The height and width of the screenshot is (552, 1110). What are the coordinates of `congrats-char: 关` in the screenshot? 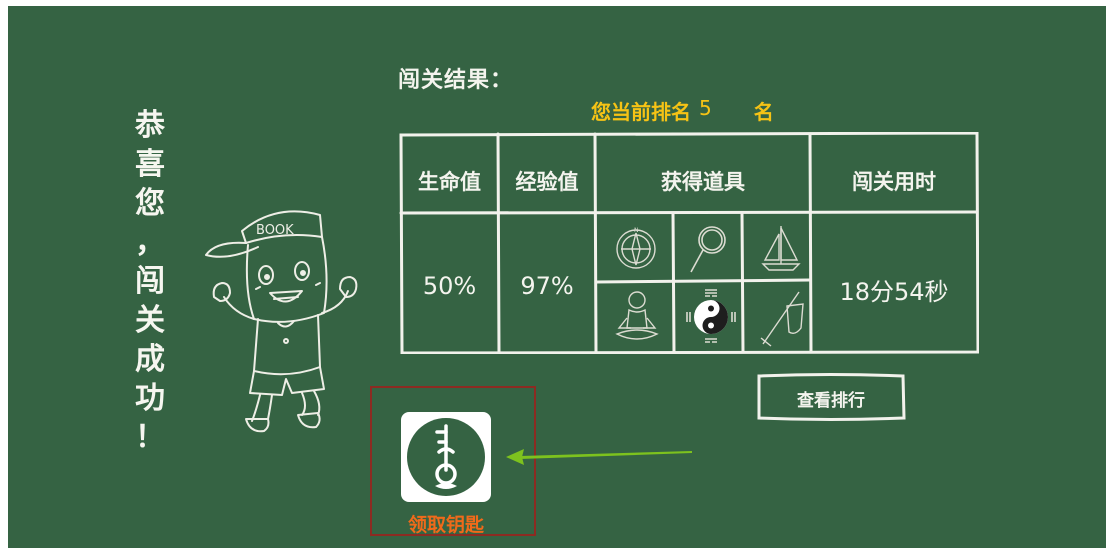 It's located at (150, 320).